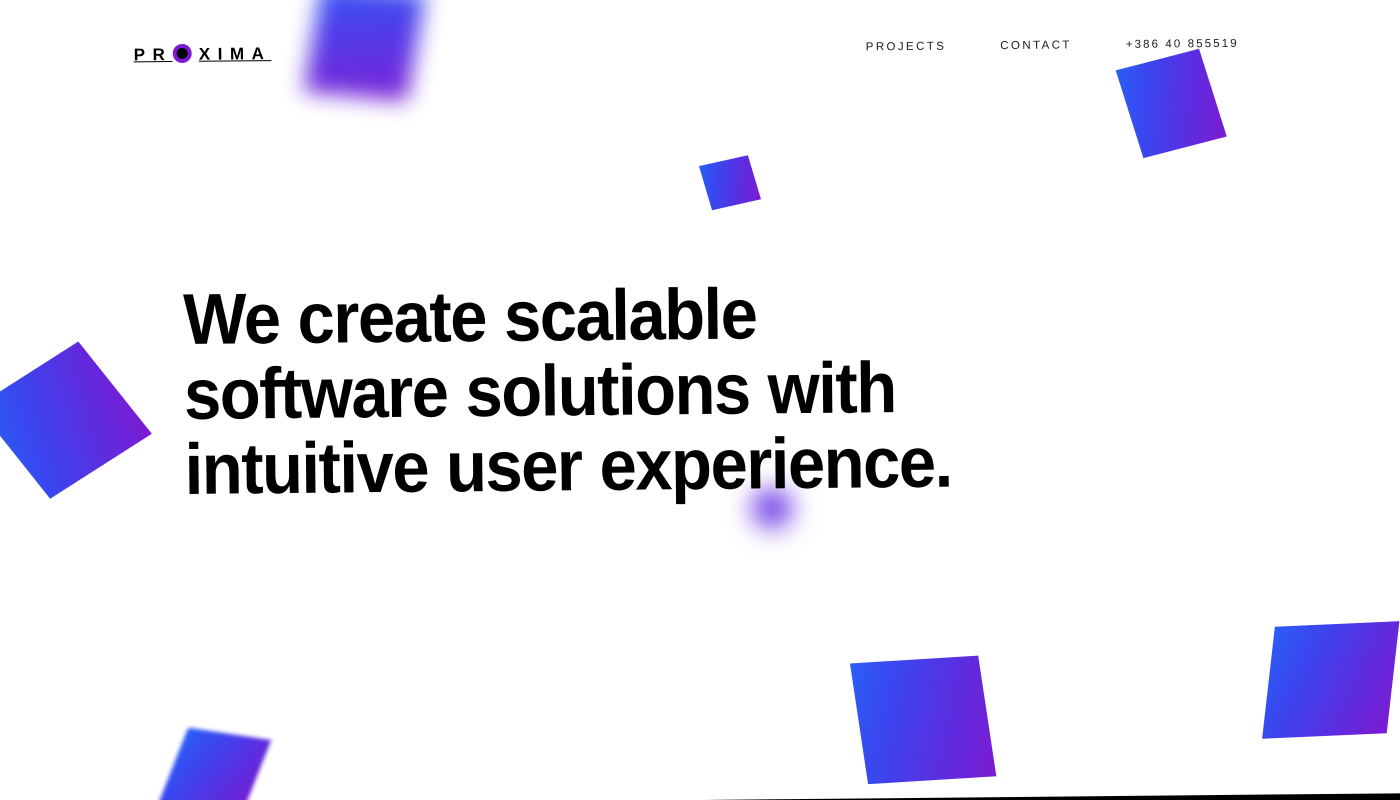 The height and width of the screenshot is (800, 1400). What do you see at coordinates (182, 53) in the screenshot?
I see `ring-dot-icon` at bounding box center [182, 53].